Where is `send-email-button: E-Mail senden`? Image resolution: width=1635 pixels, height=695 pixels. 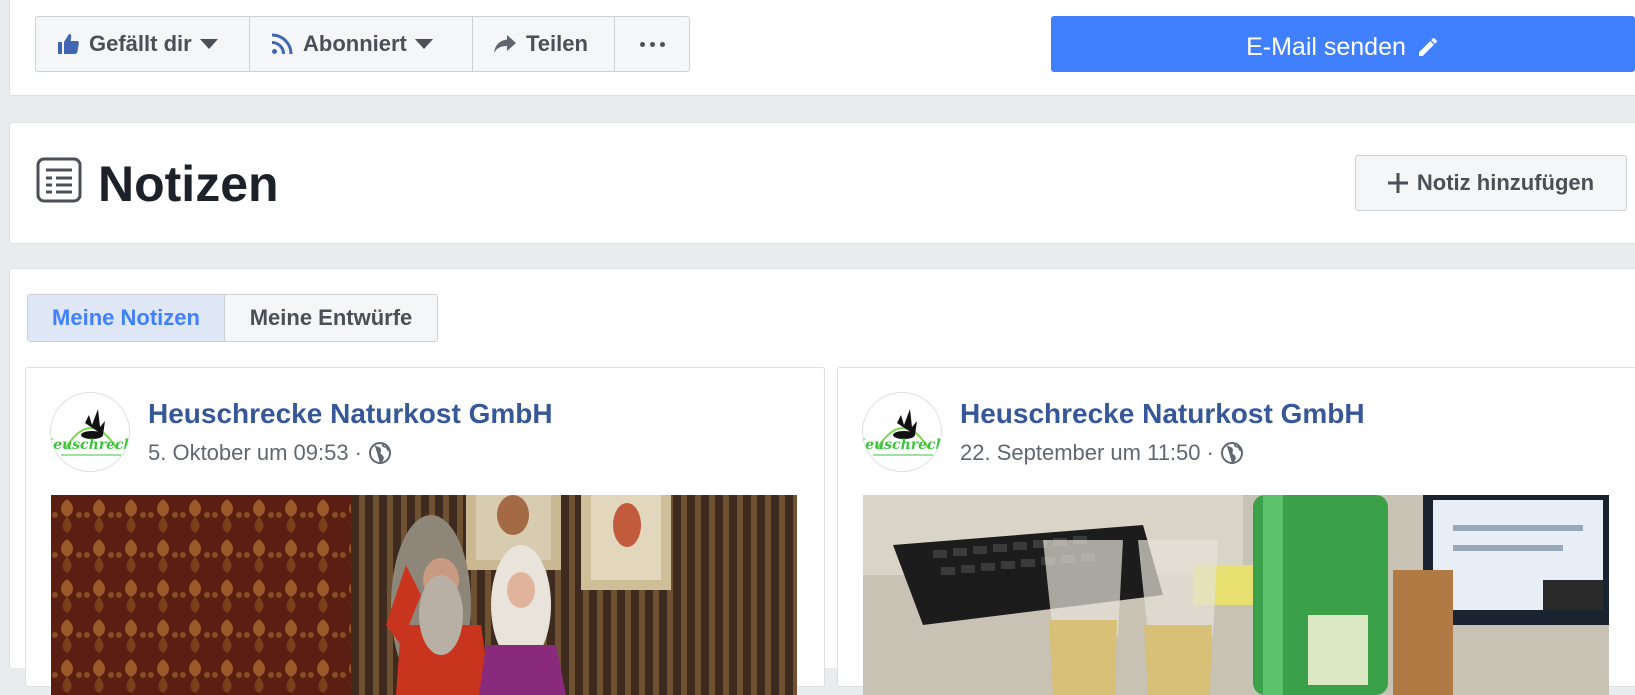
send-email-button: E-Mail senden is located at coordinates (1343, 44).